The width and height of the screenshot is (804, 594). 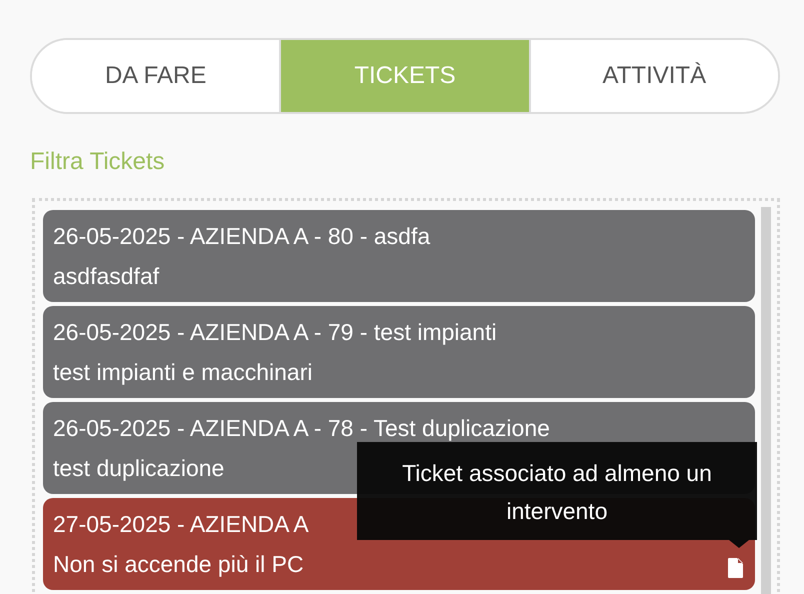 What do you see at coordinates (241, 236) in the screenshot?
I see `ticket-title: 26-05-2025 - AZIENDA A - 80 - asdfa` at bounding box center [241, 236].